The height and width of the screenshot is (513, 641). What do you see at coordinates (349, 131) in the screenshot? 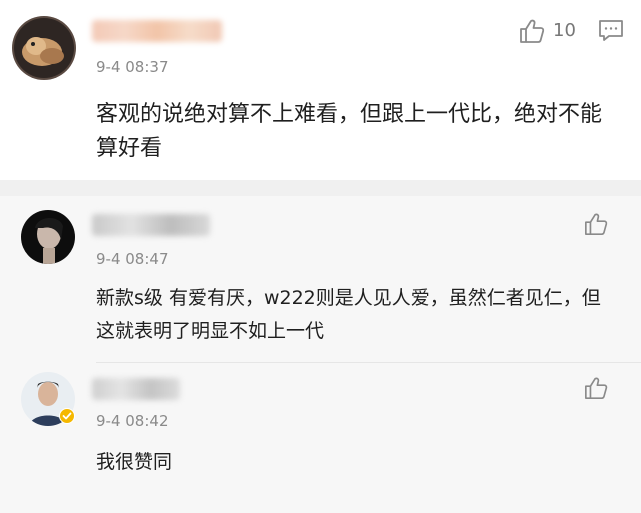
I see `comment-text: 客观的说绝对算不上难看，但跟上一代比，绝对不能算好看` at bounding box center [349, 131].